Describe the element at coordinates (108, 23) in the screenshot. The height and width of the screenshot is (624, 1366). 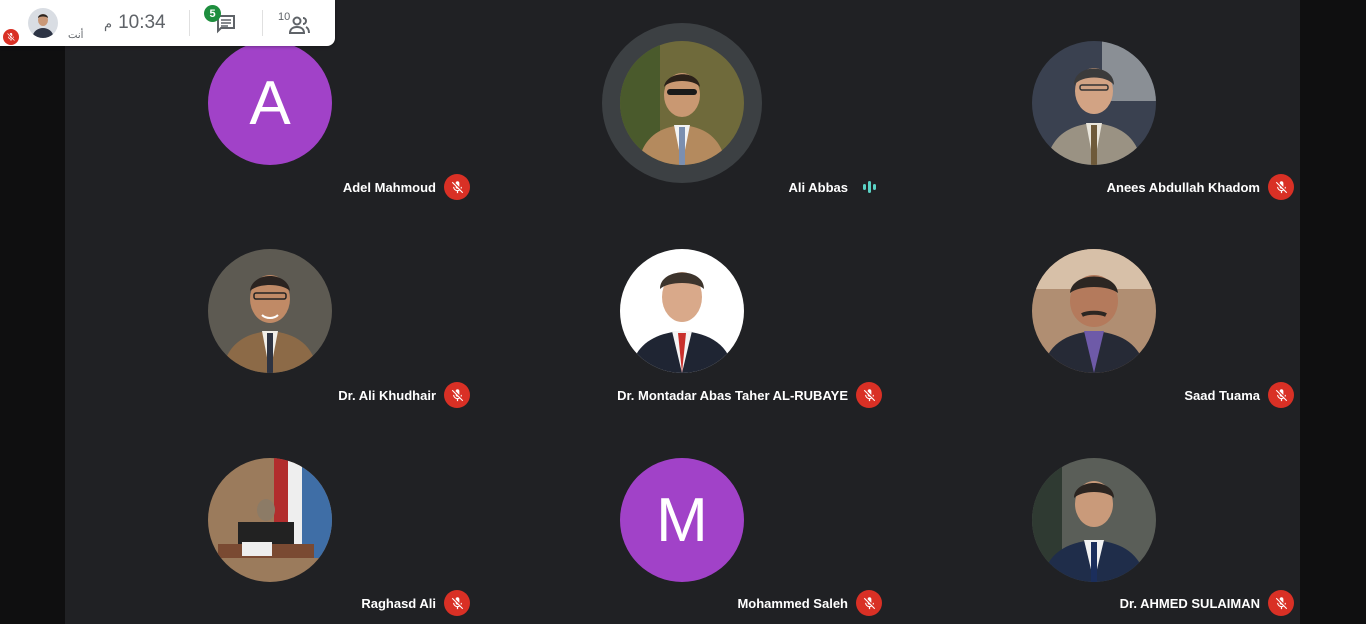
I see `clock-ampm: م` at that location.